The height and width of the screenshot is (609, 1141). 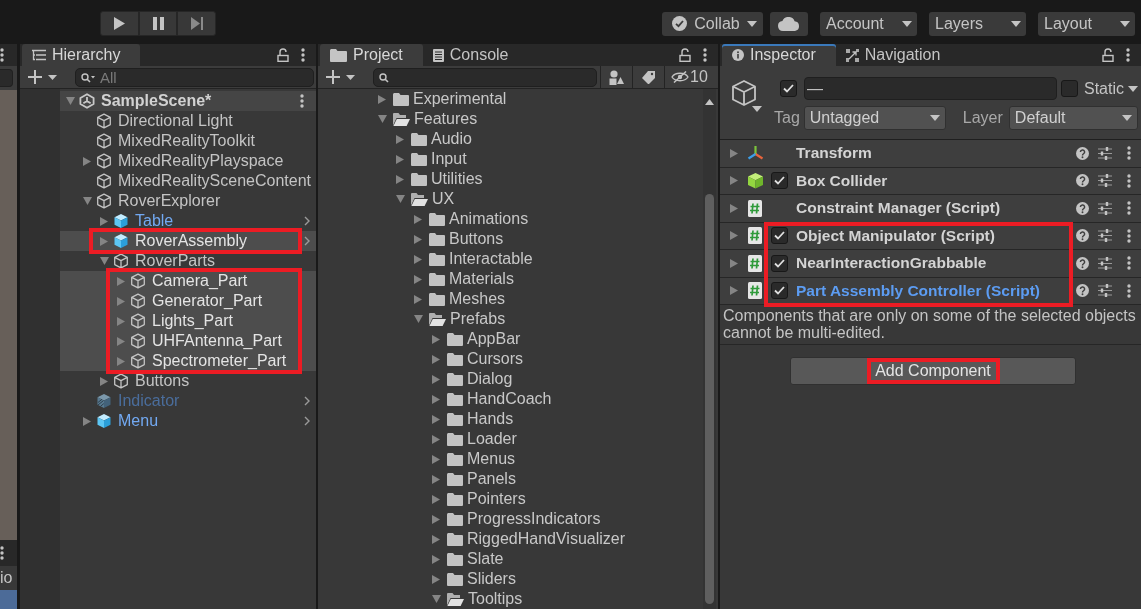 What do you see at coordinates (510, 439) in the screenshot?
I see `folder-item: Loader` at bounding box center [510, 439].